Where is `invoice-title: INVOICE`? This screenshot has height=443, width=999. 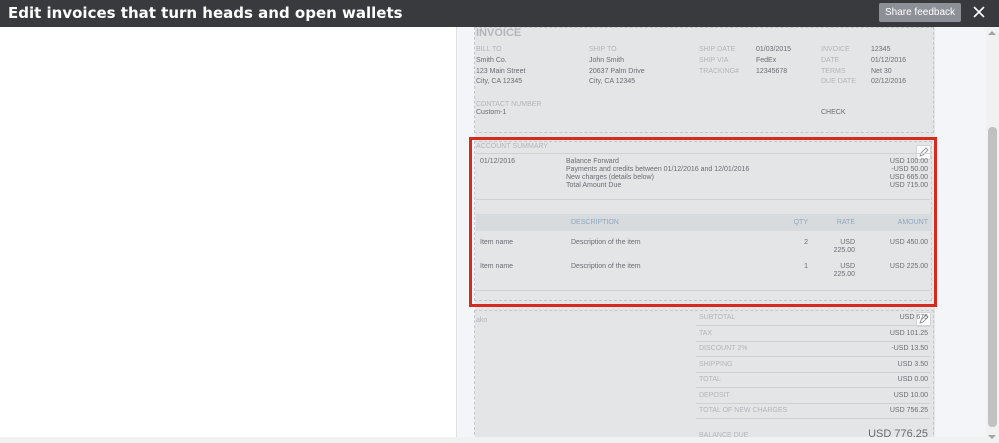
invoice-title: INVOICE is located at coordinates (499, 33).